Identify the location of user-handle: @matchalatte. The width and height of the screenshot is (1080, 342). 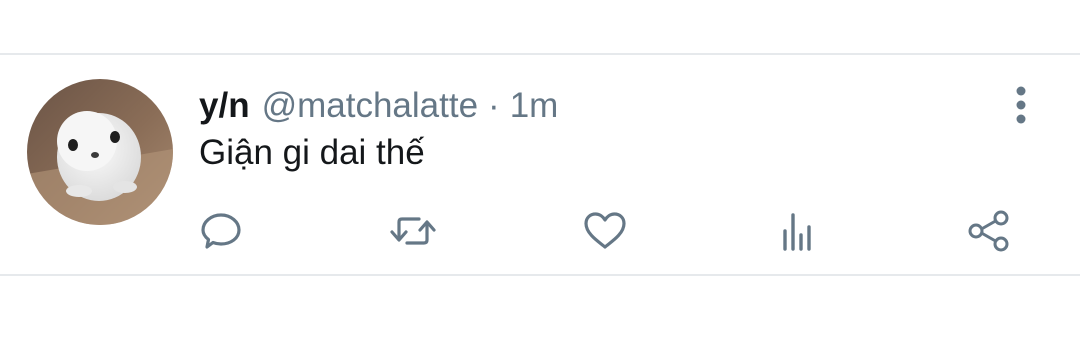
(370, 106).